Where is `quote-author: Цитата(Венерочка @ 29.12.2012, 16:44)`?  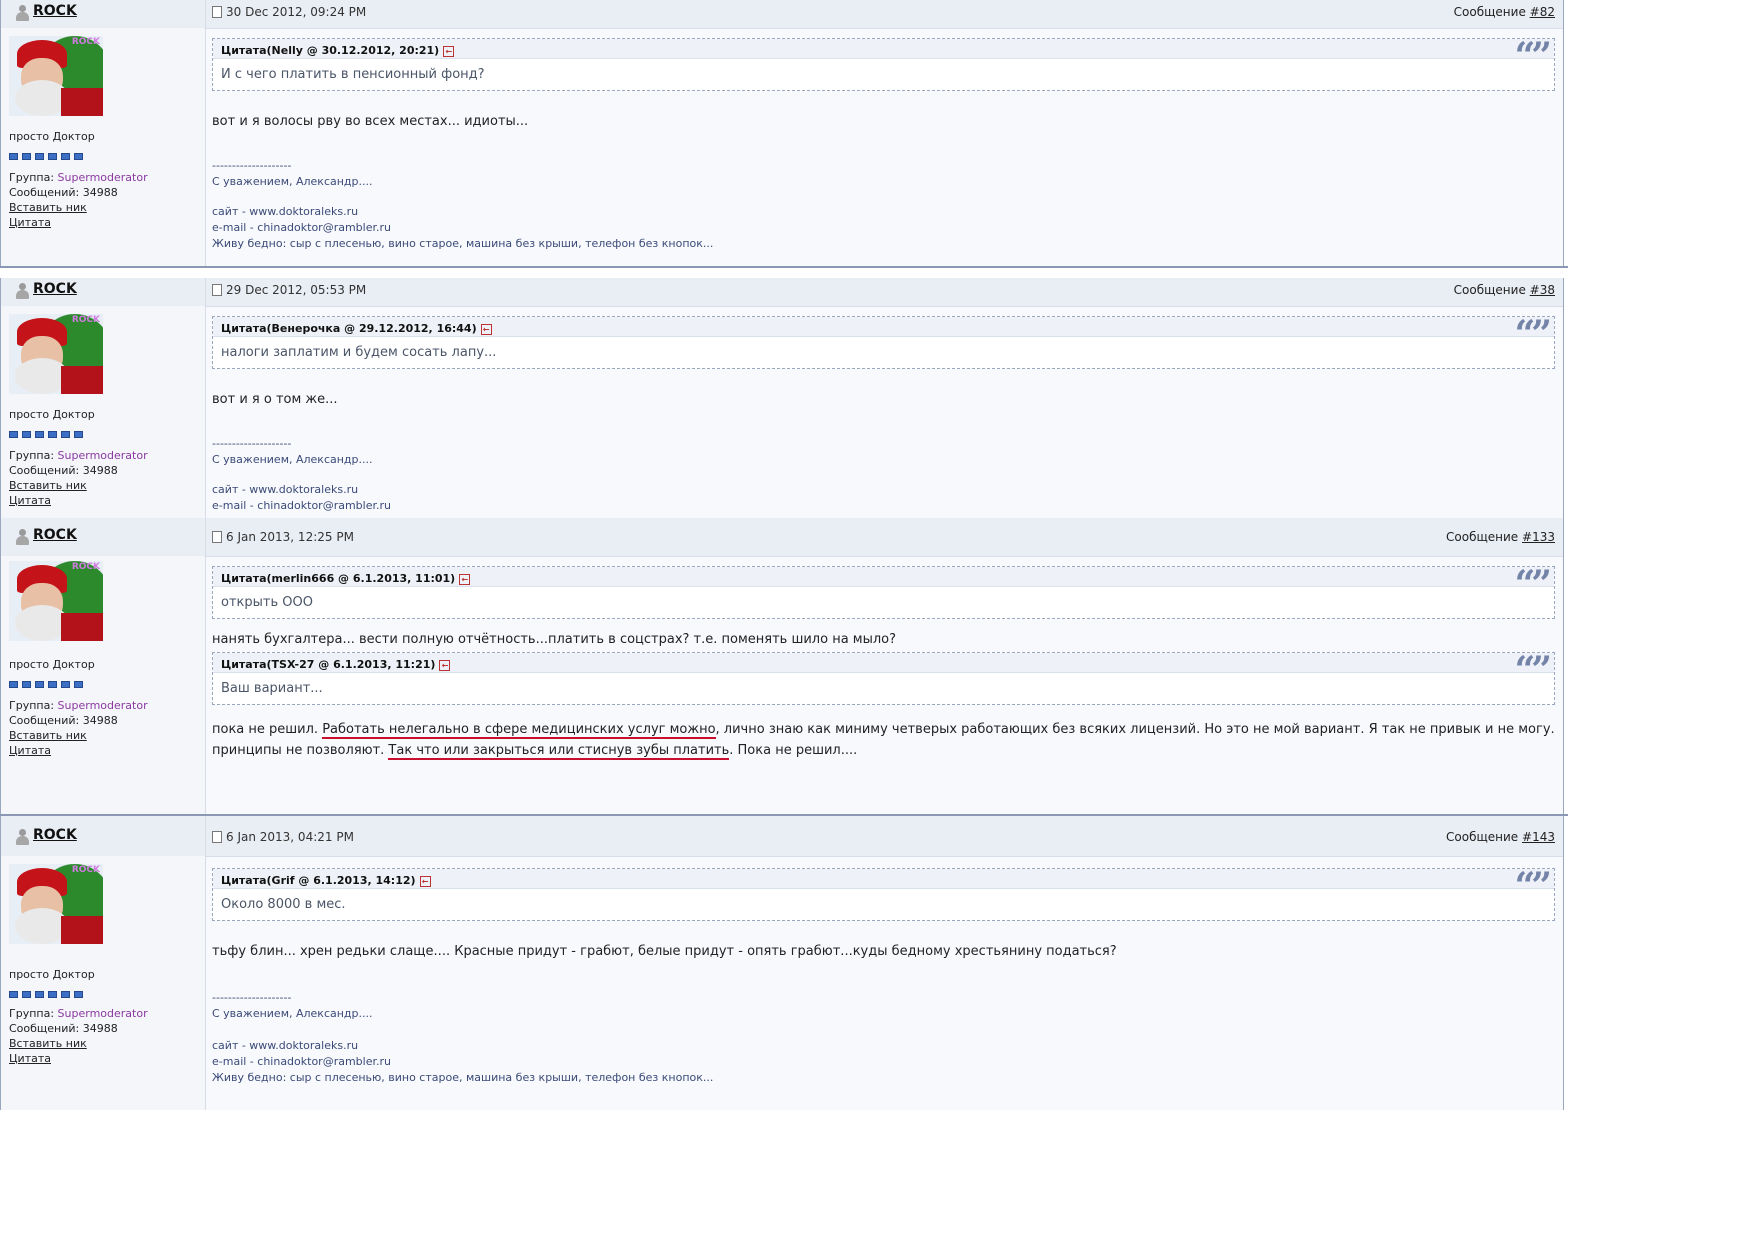 quote-author: Цитата(Венерочка @ 29.12.2012, 16:44) is located at coordinates (349, 328).